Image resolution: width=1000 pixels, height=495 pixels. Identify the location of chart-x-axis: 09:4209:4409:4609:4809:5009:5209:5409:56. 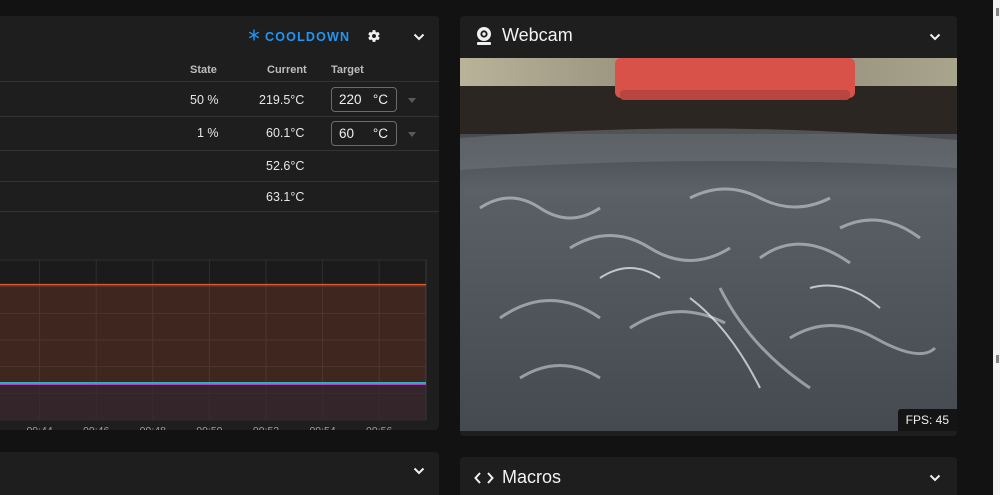
(209, 427).